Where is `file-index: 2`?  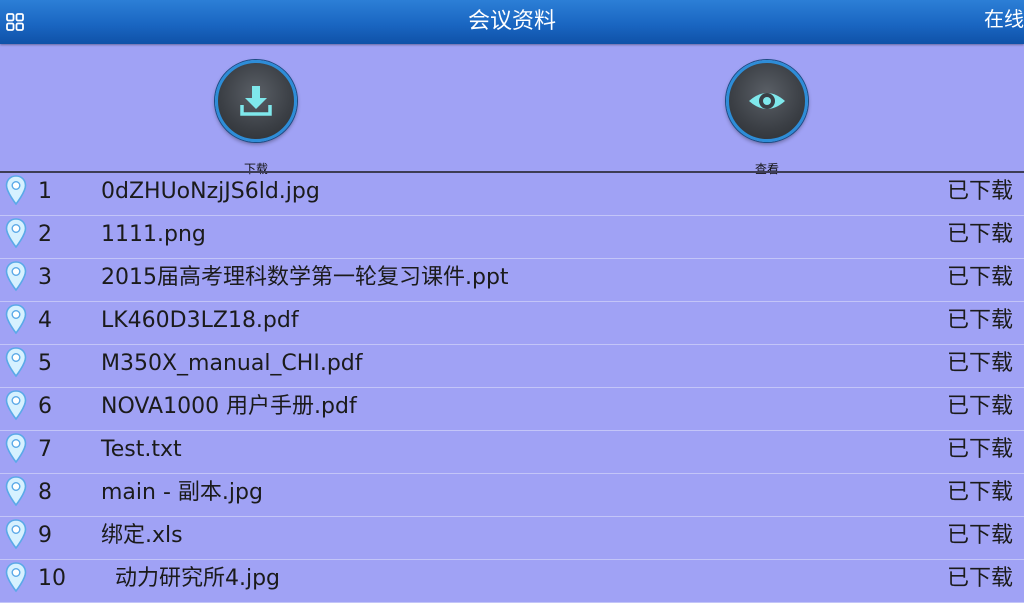 file-index: 2 is located at coordinates (45, 234).